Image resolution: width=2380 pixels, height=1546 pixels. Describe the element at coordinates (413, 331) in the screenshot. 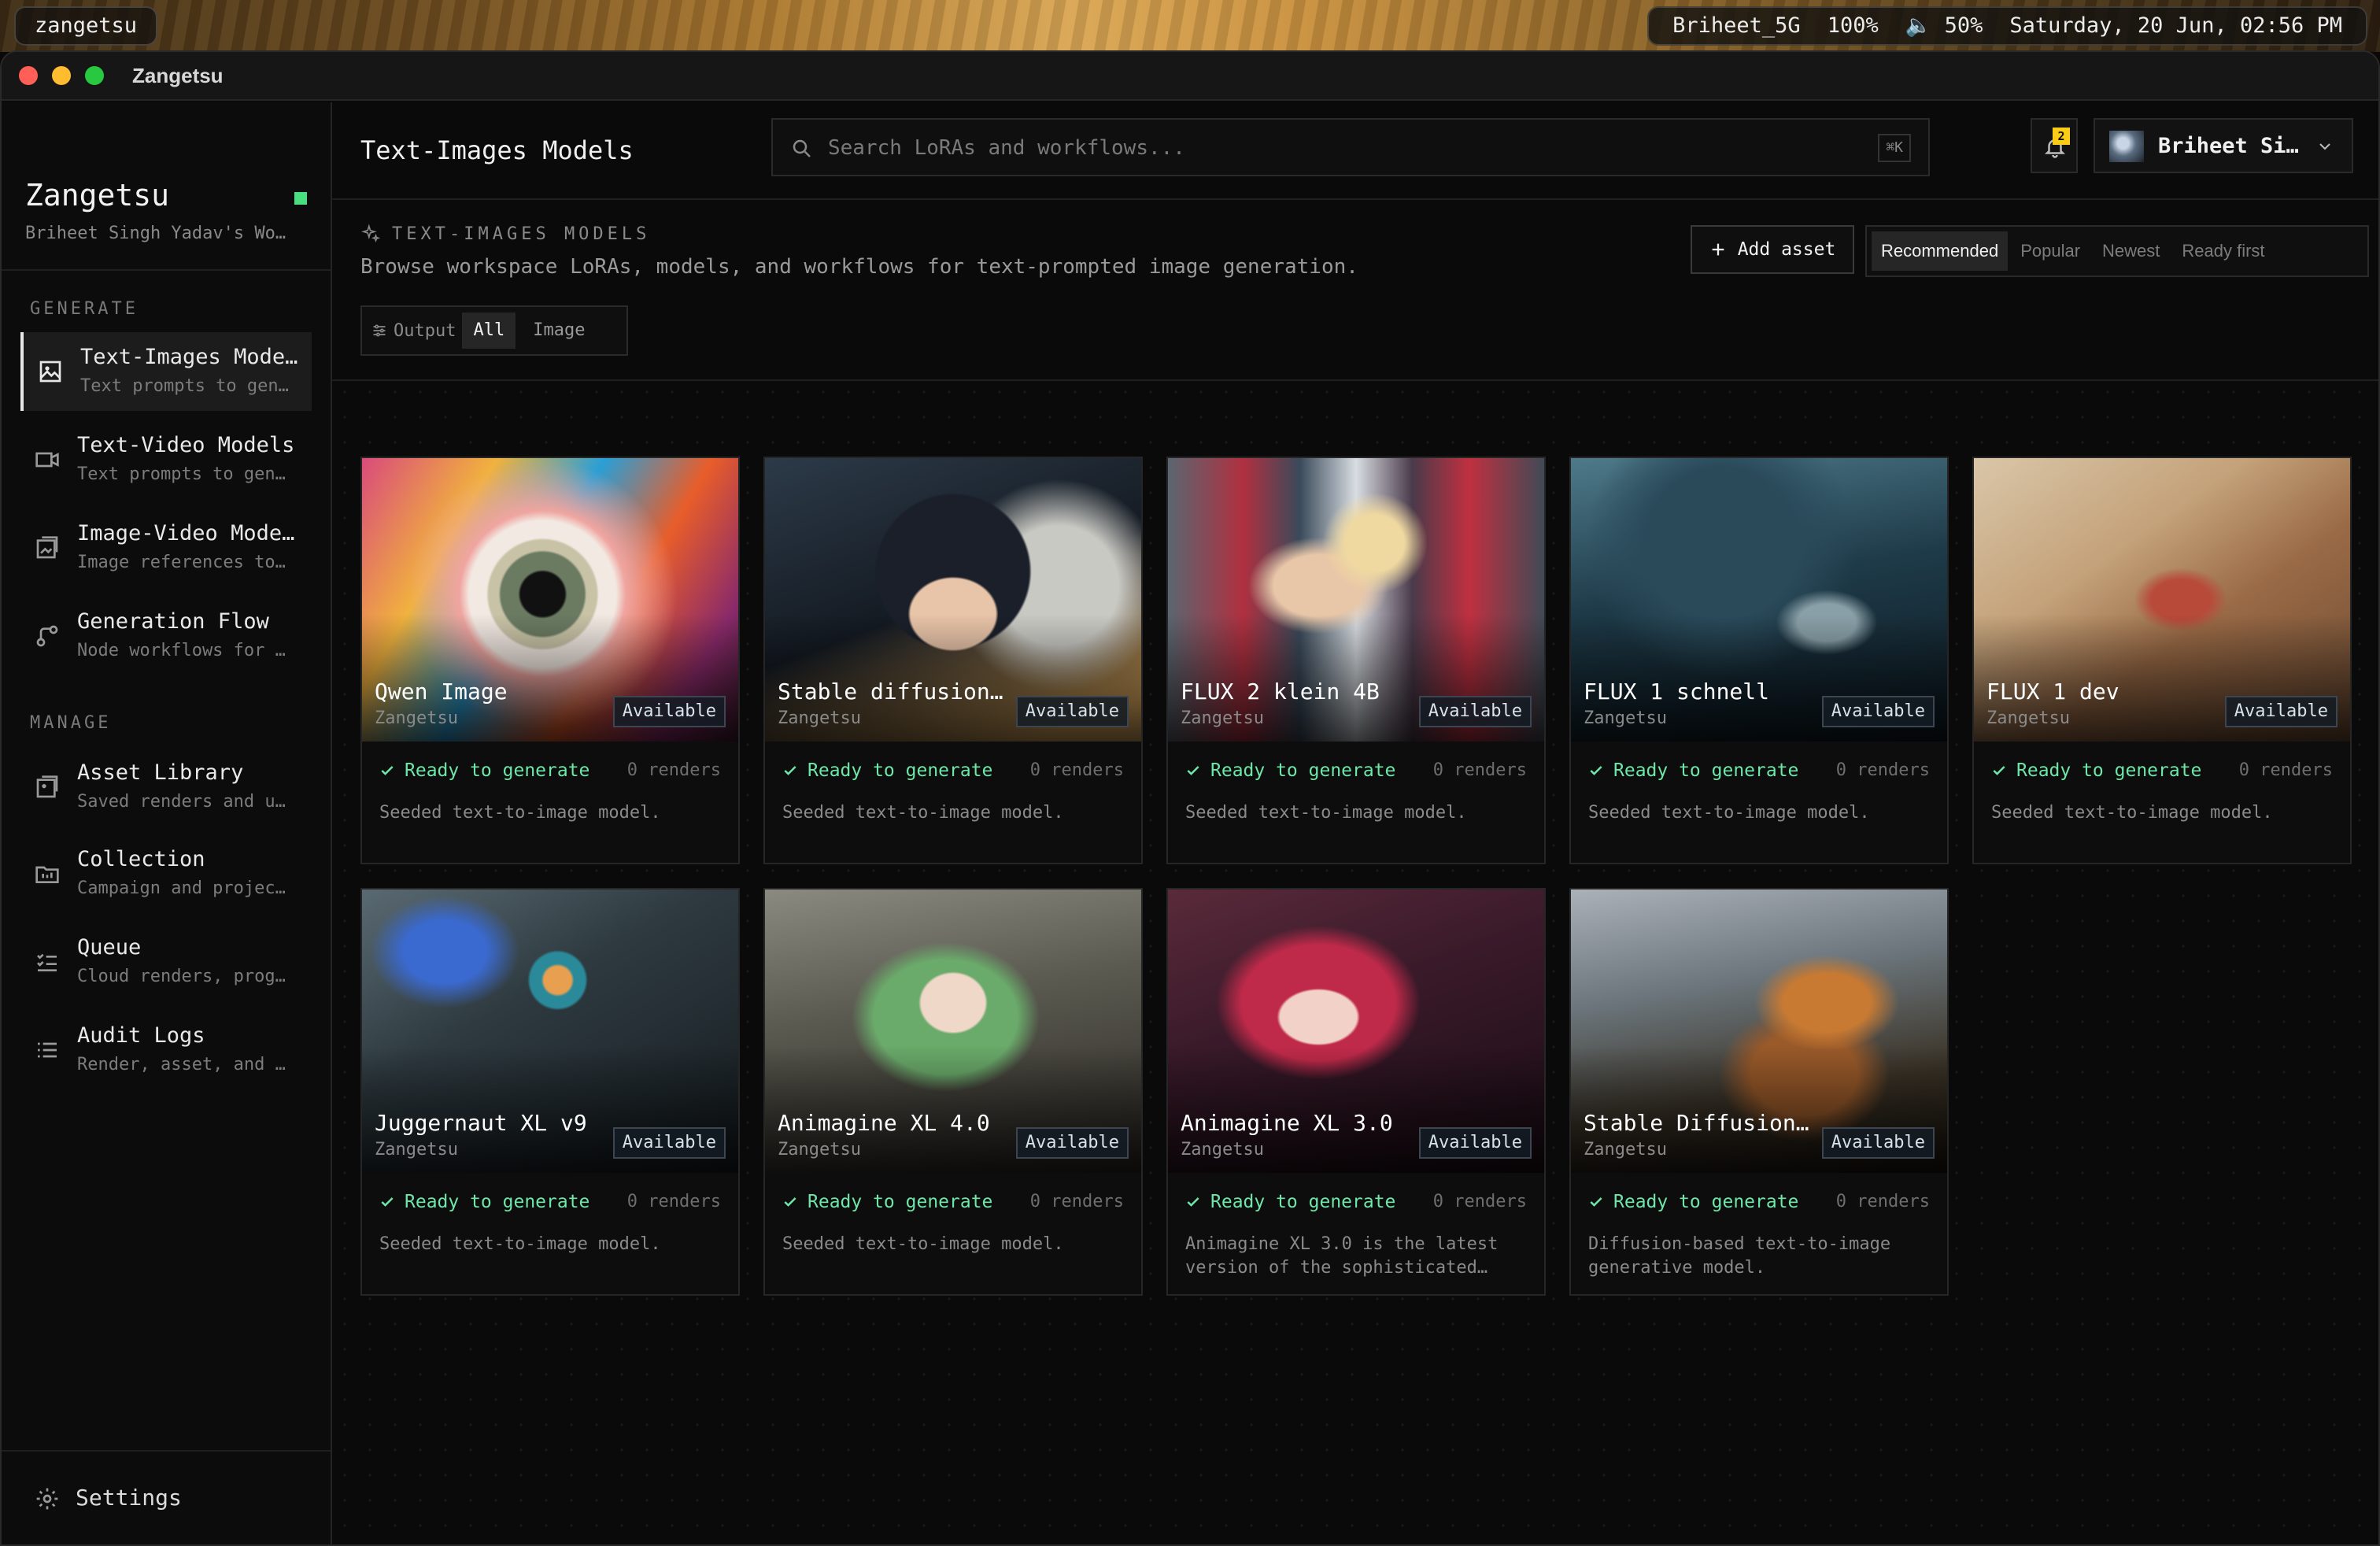

I see `filter-label-group: Output` at that location.